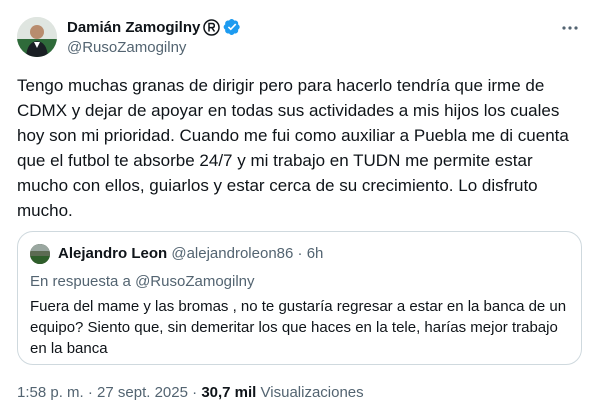 This screenshot has width=596, height=413. Describe the element at coordinates (232, 253) in the screenshot. I see `quote-author-handle: @alejandroleon86` at that location.